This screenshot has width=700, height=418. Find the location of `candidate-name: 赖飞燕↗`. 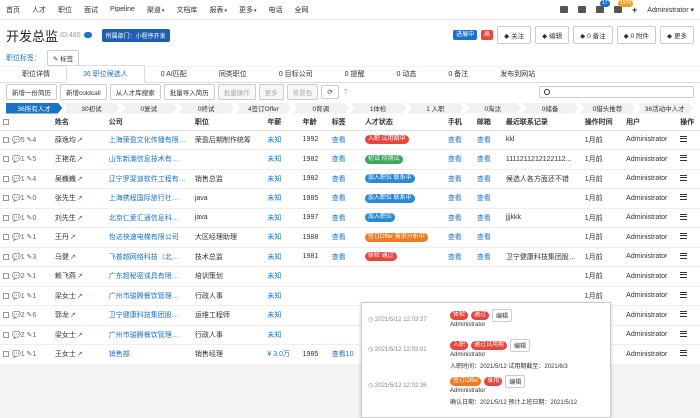

candidate-name: 赖飞燕↗ is located at coordinates (78, 276).